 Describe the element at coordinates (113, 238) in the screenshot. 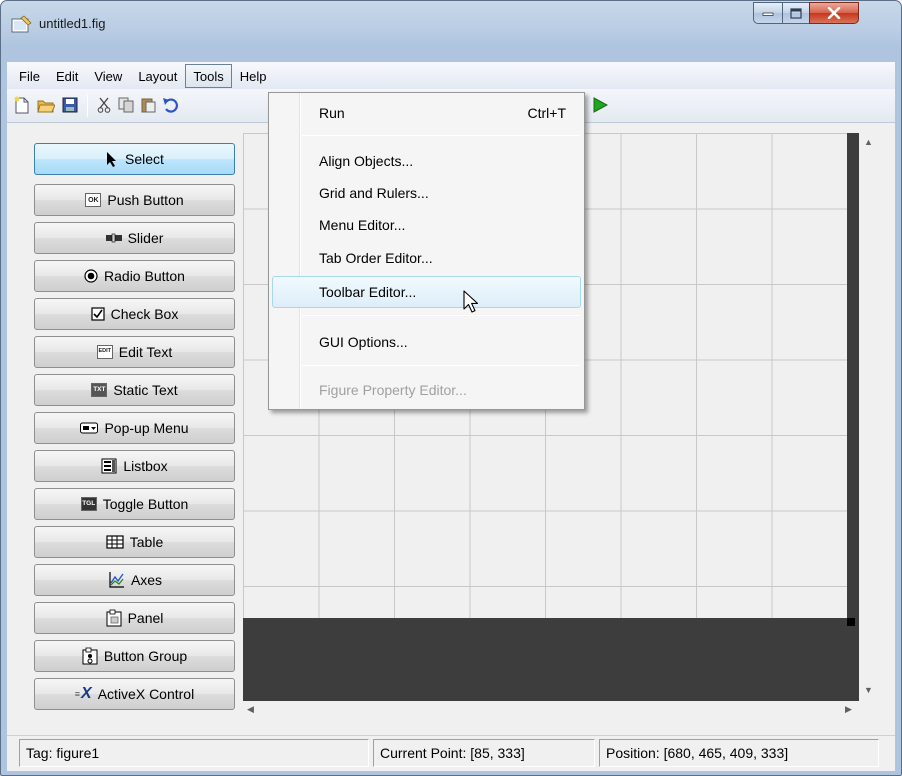

I see `slider-icon` at that location.